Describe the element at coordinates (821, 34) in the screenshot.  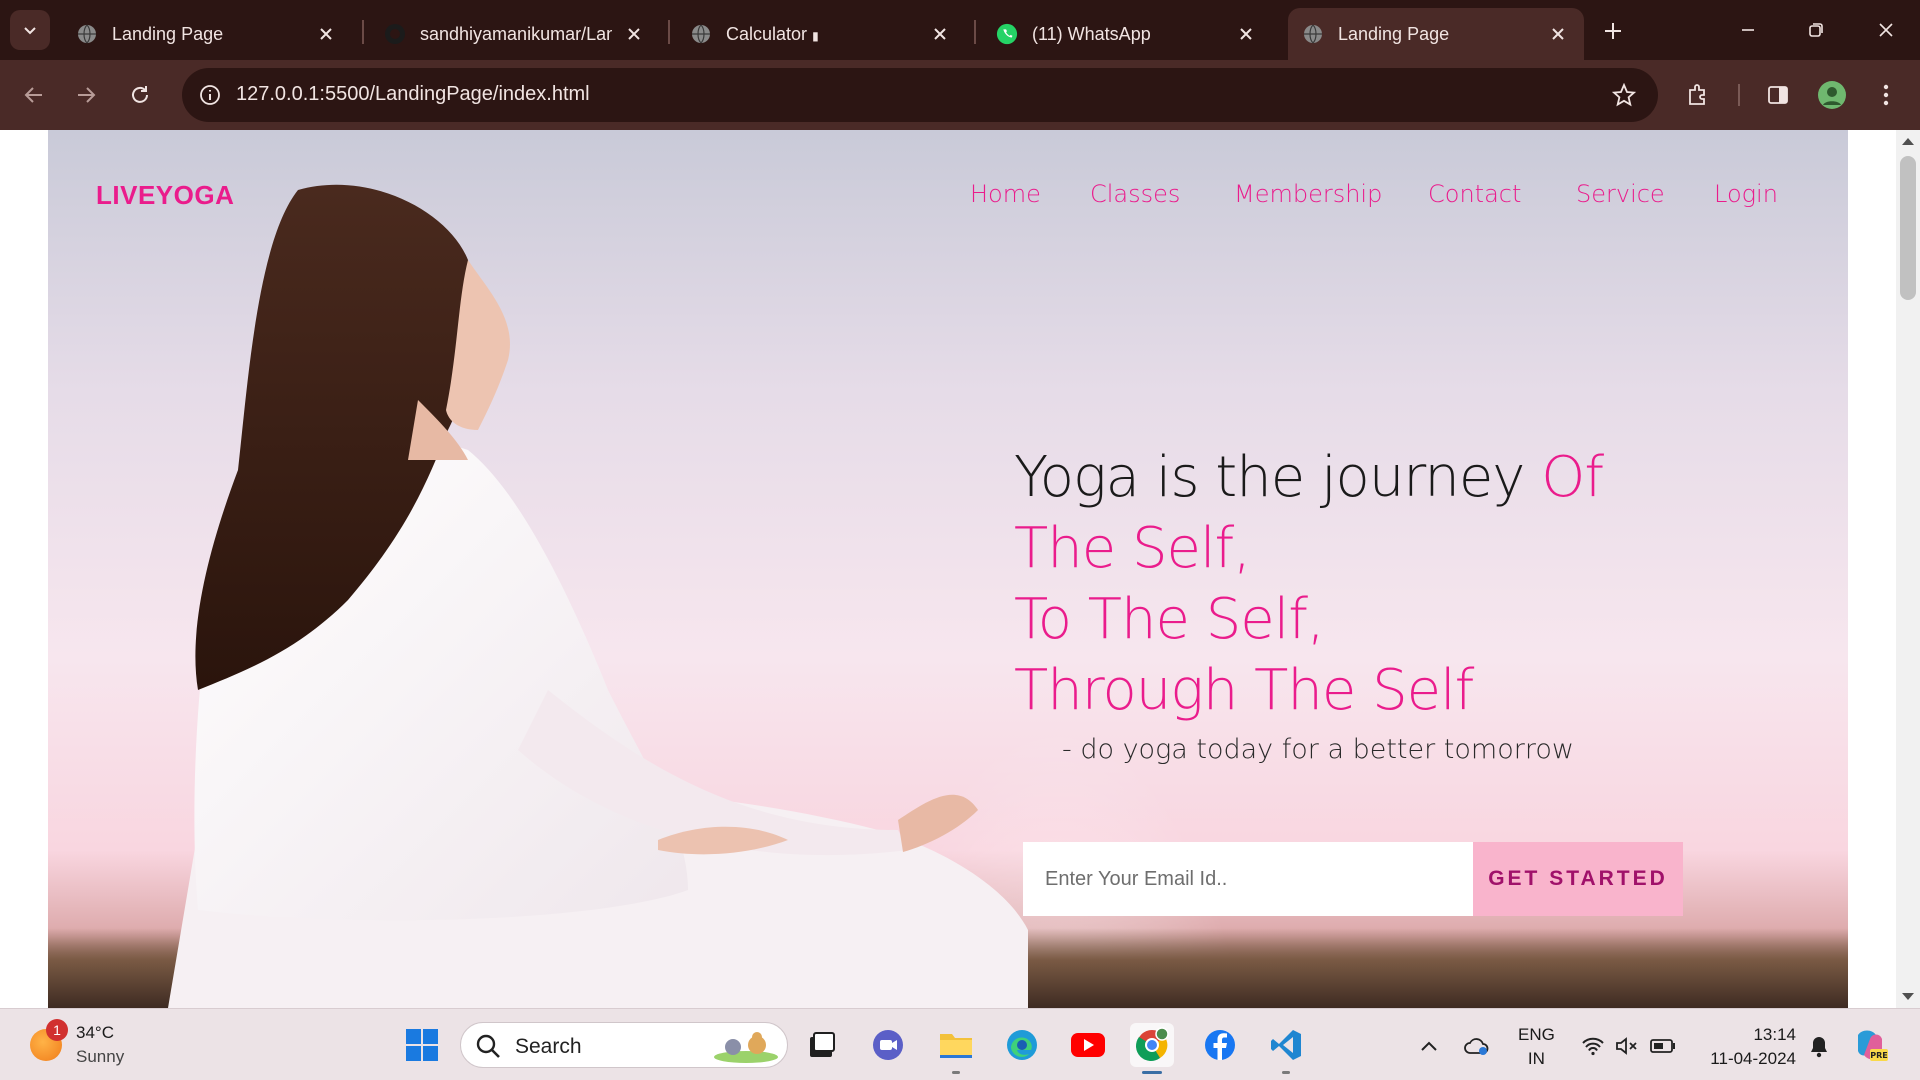
I see `tab-calculator: Calculator ▮` at that location.